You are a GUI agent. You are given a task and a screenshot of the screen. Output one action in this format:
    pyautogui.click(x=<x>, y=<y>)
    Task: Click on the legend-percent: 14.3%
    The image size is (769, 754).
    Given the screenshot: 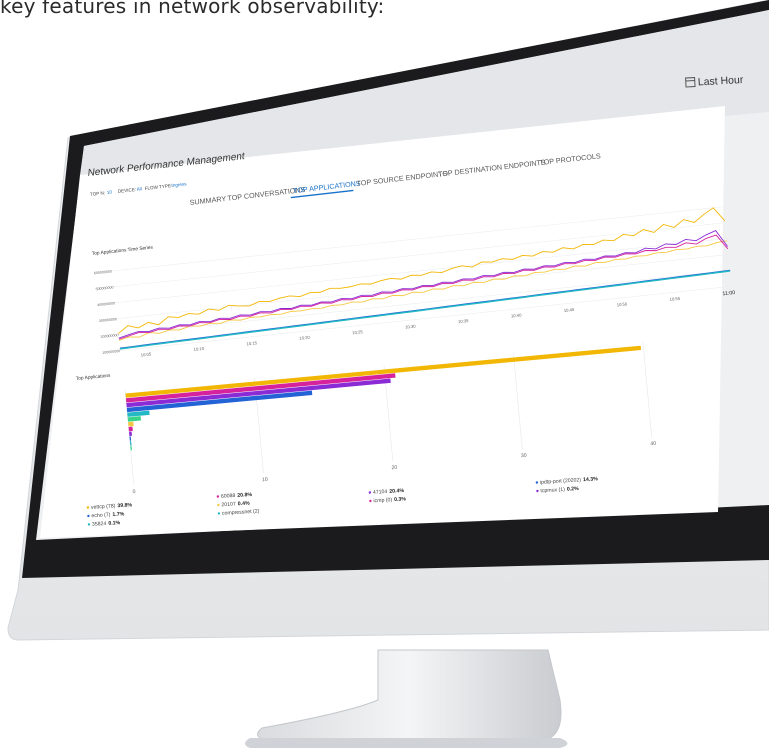 What is the action you would take?
    pyautogui.click(x=590, y=479)
    